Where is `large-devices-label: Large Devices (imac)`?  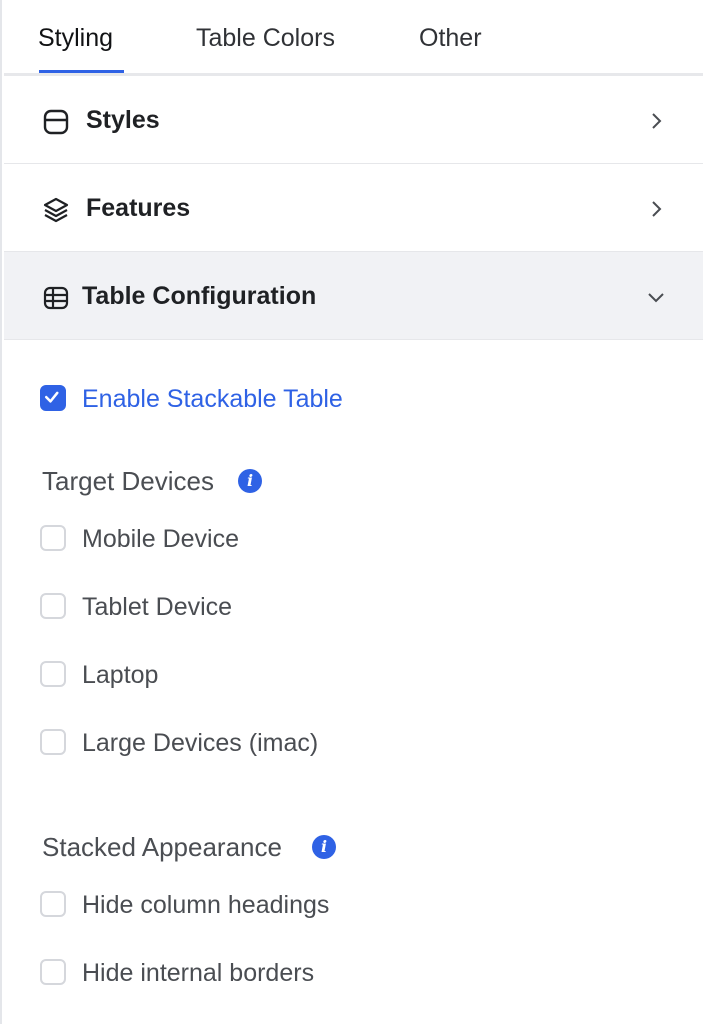 large-devices-label: Large Devices (imac) is located at coordinates (200, 743).